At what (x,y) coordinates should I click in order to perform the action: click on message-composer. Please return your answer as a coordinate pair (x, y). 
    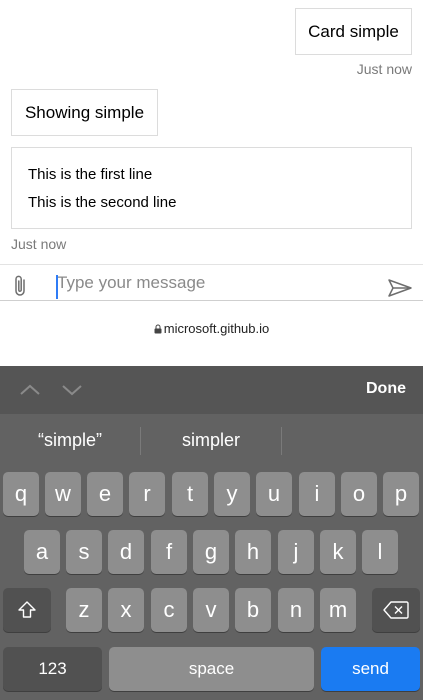
    Looking at the image, I should click on (211, 282).